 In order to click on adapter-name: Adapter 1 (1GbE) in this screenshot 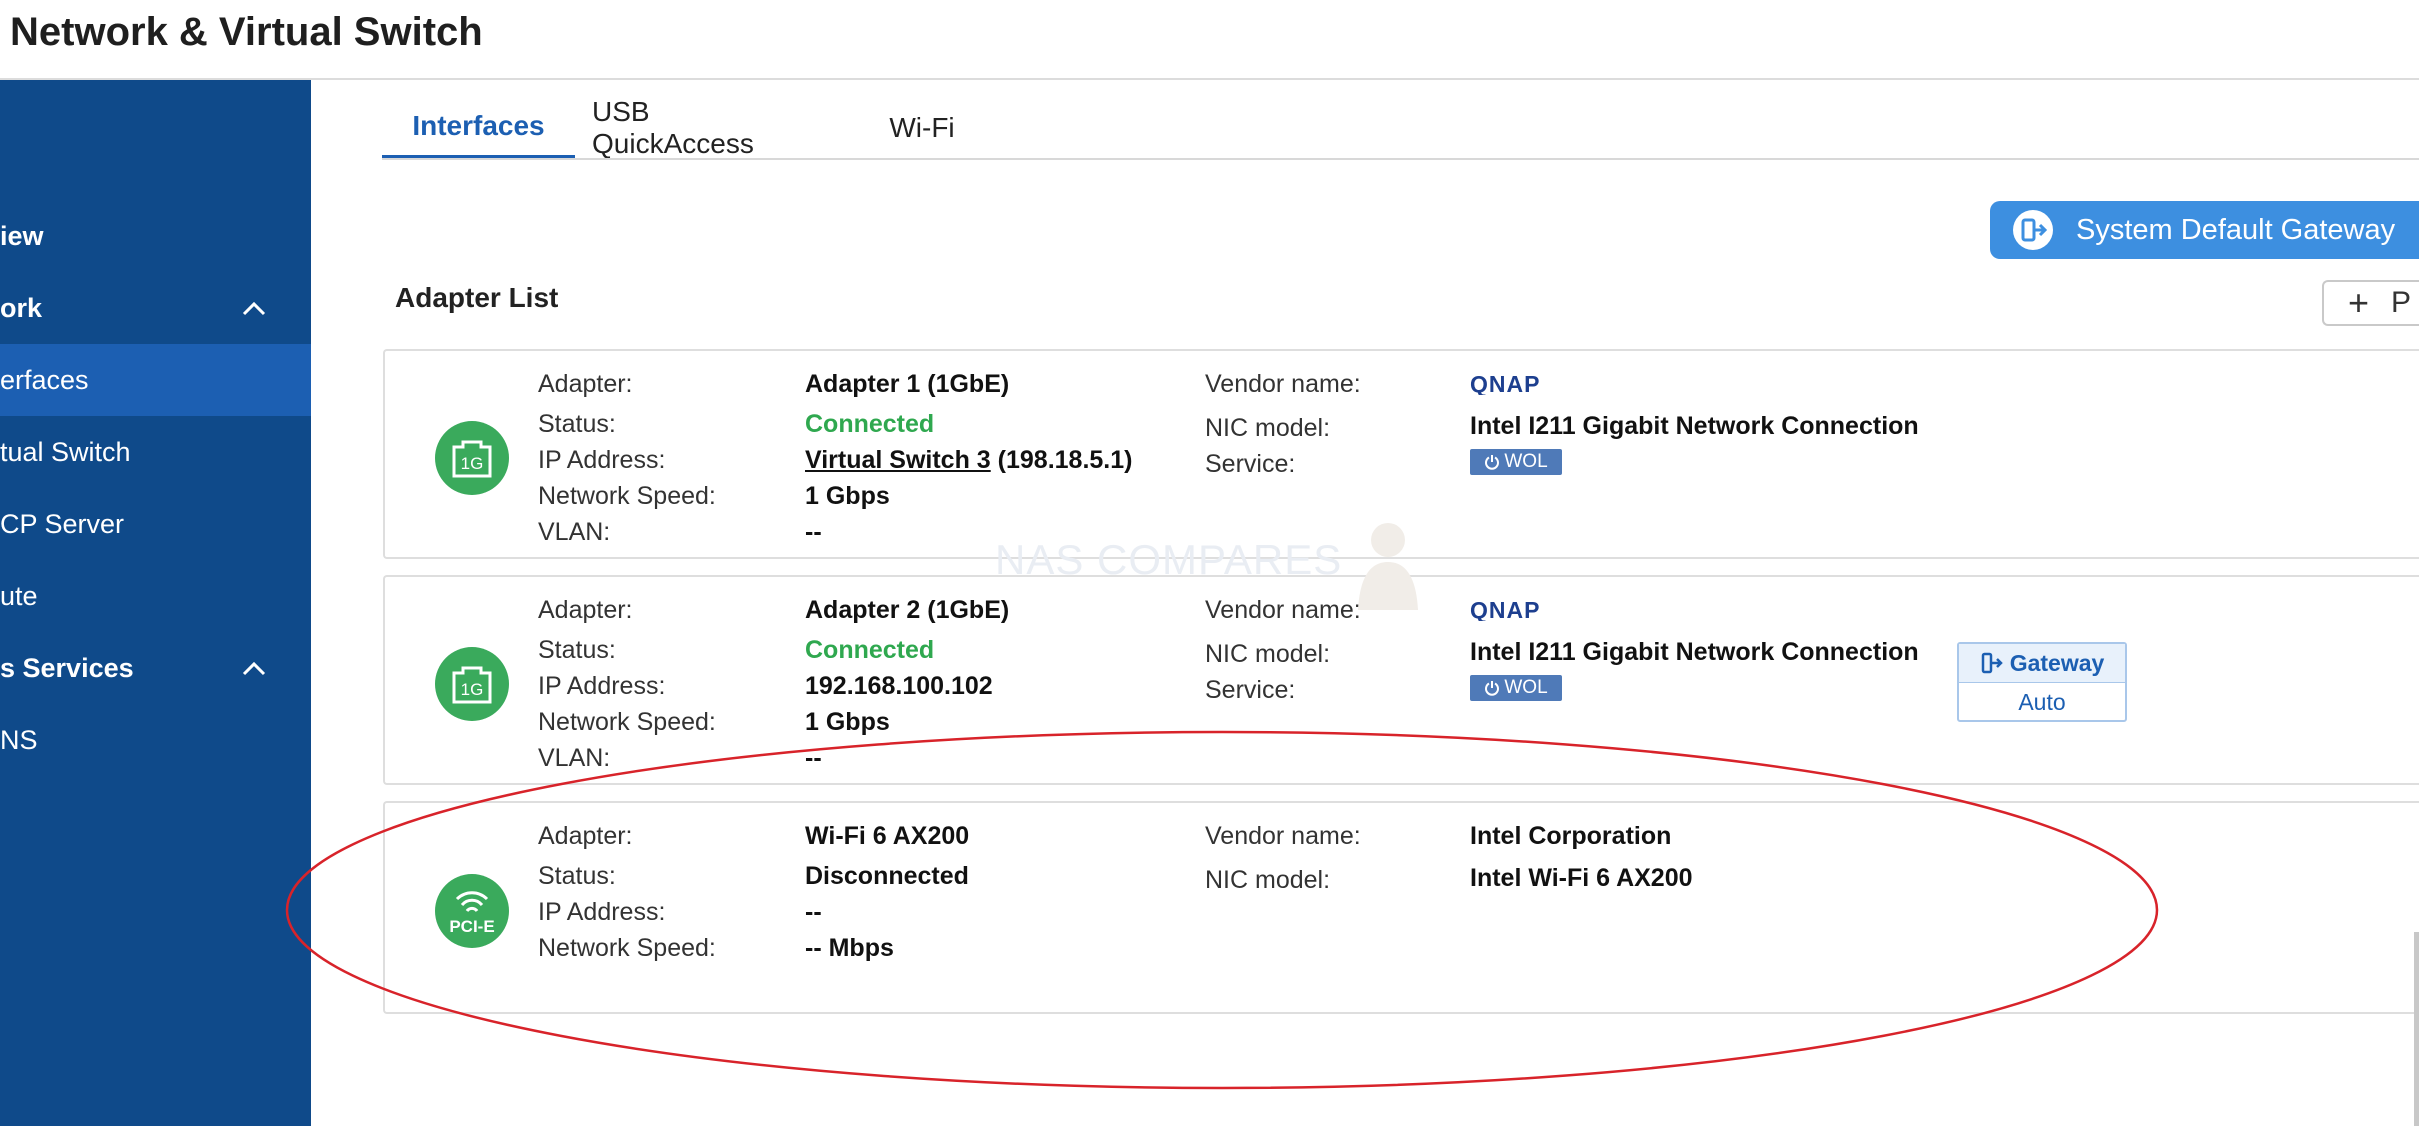, I will do `click(907, 384)`.